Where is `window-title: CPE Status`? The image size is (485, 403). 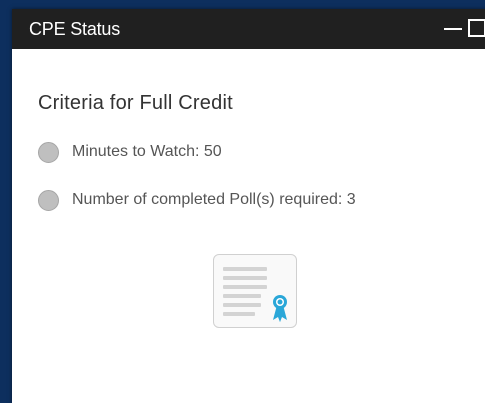 window-title: CPE Status is located at coordinates (75, 29).